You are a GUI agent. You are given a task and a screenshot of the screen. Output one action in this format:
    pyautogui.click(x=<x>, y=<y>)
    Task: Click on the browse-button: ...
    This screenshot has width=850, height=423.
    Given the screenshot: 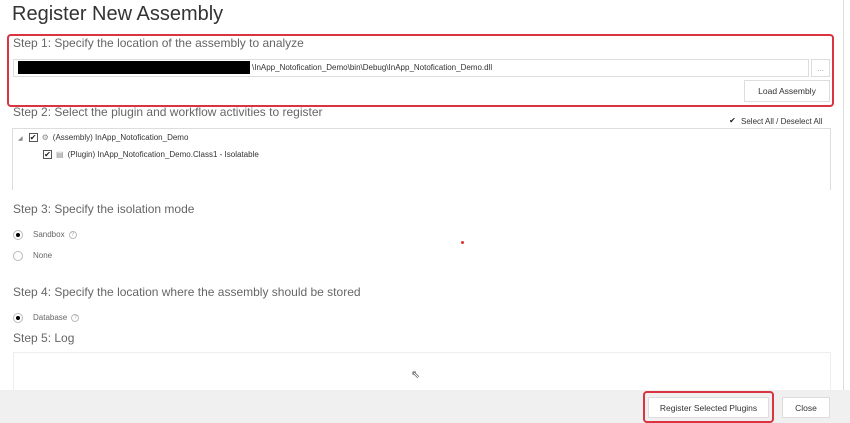 What is the action you would take?
    pyautogui.click(x=820, y=68)
    